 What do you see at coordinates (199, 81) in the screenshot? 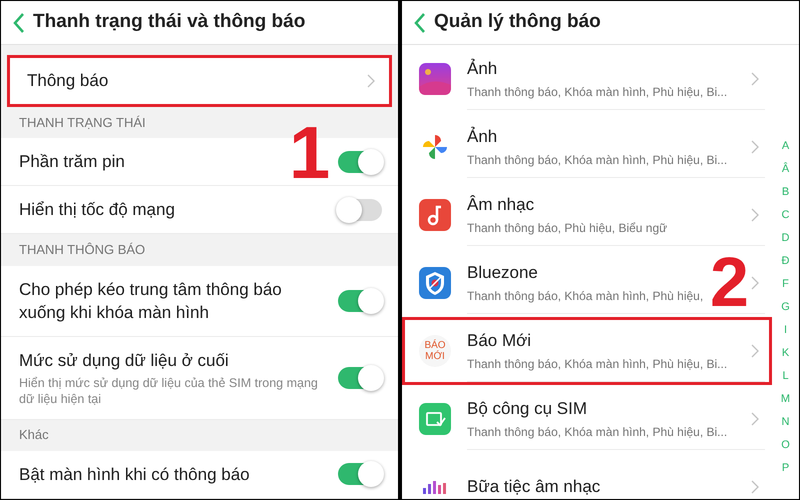
I see `settings-item: Thông báo` at bounding box center [199, 81].